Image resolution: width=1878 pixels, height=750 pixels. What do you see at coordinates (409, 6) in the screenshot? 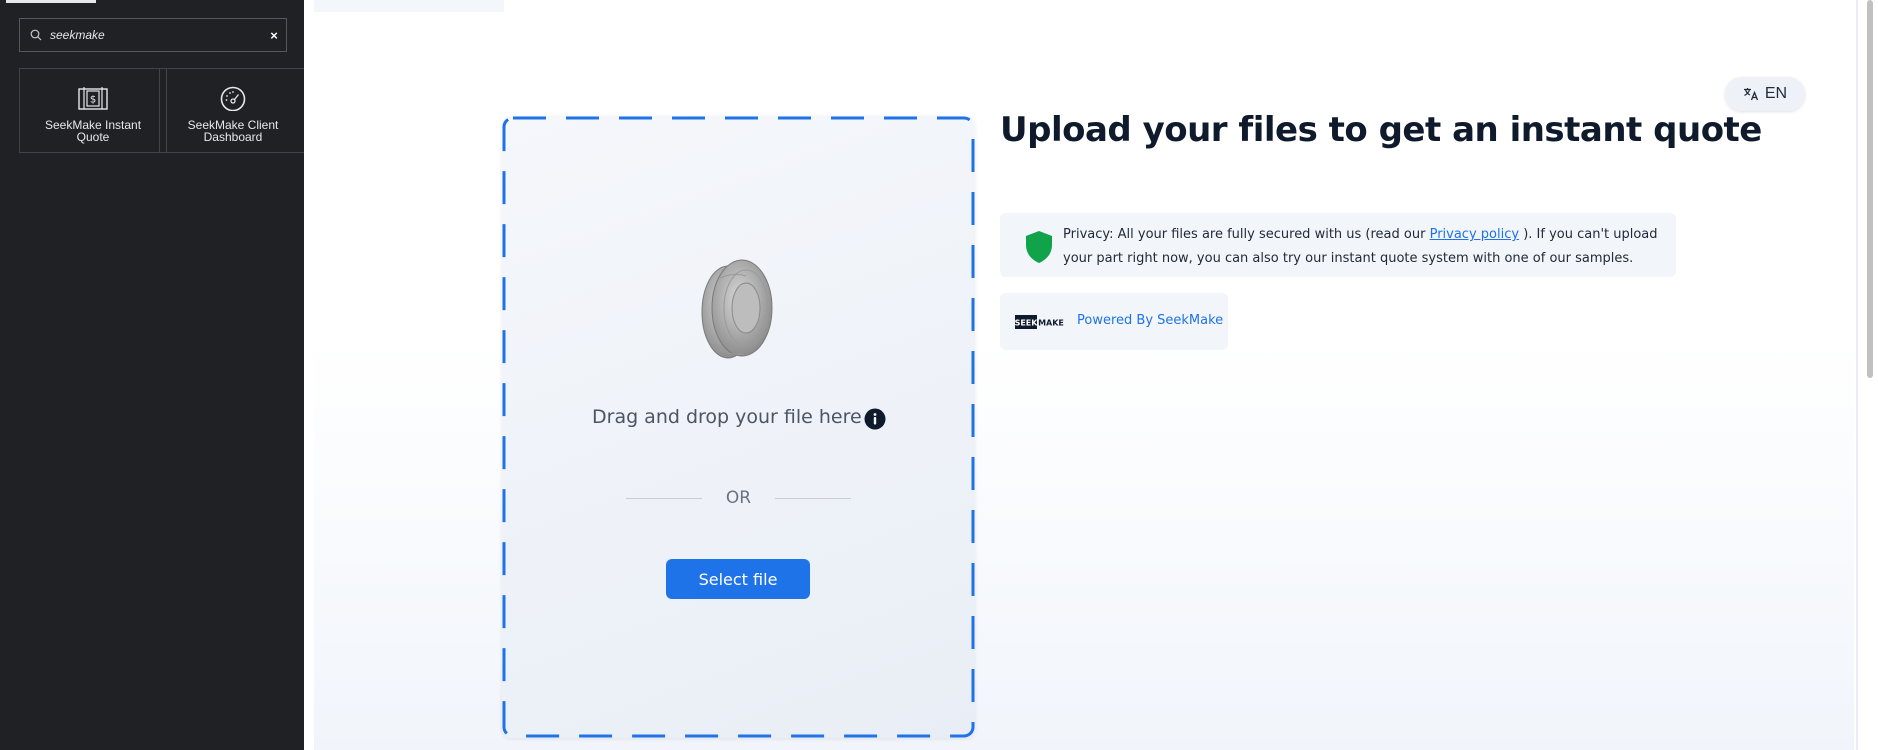
I see `header-strip` at bounding box center [409, 6].